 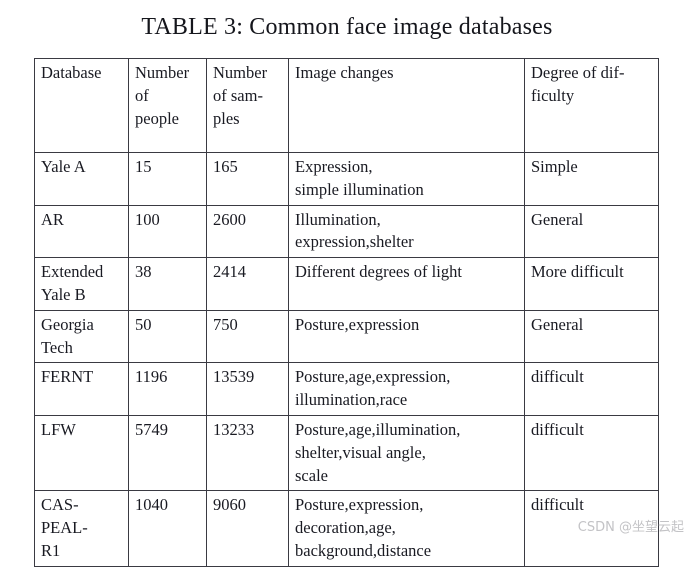 I want to click on cell-database-lines: CAS- PEAL- R1, so click(x=82, y=528).